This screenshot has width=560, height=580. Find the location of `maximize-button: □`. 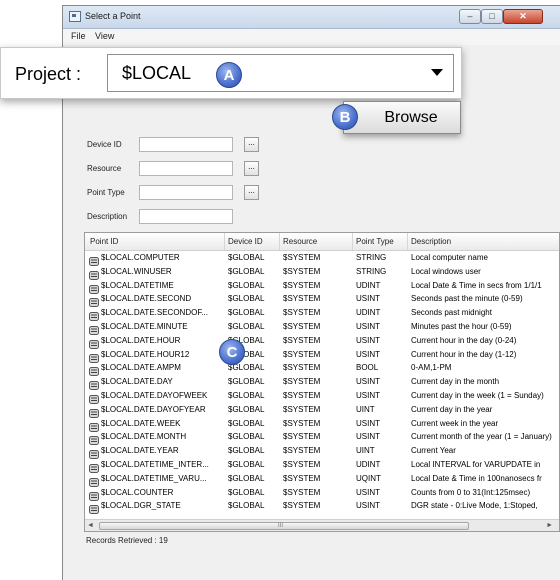

maximize-button: □ is located at coordinates (492, 16).